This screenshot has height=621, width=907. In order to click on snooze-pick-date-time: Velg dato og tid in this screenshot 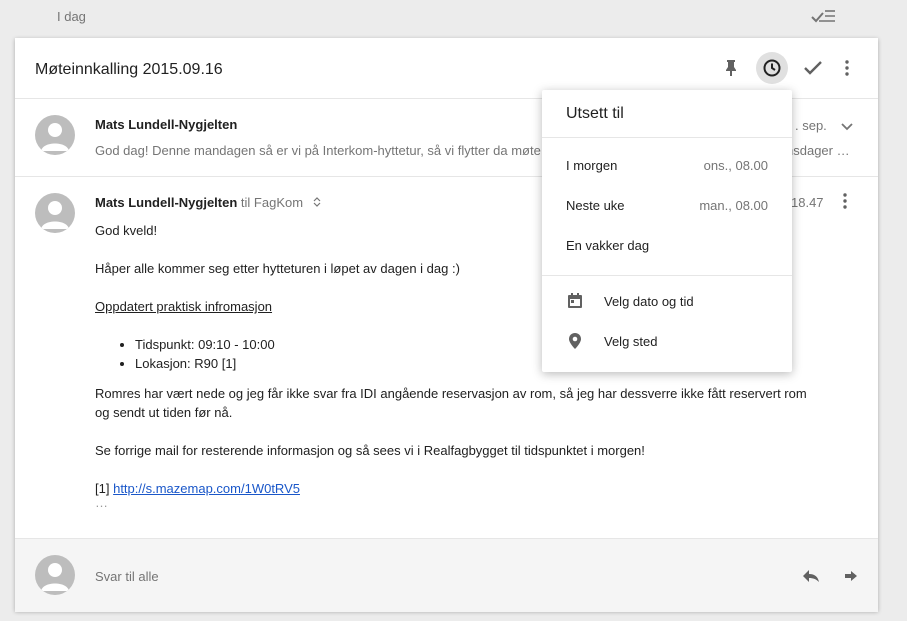, I will do `click(667, 303)`.